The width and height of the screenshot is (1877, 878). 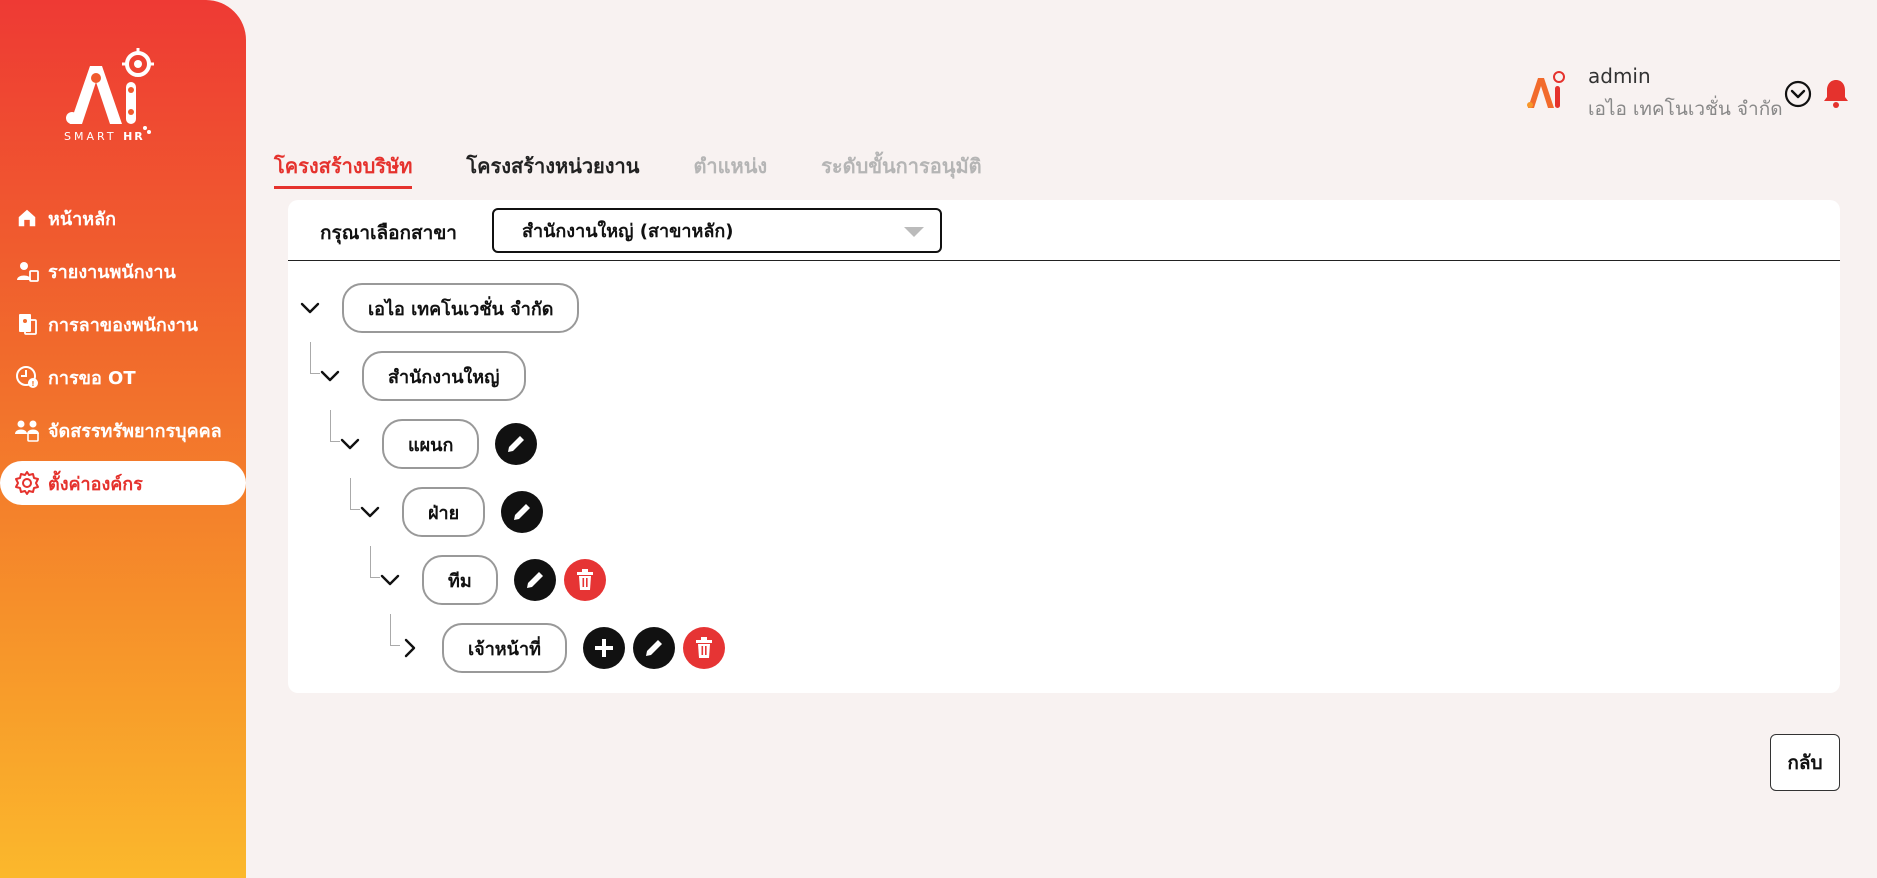 I want to click on sidebar-item-home: หน้าหลัก, so click(x=123, y=218).